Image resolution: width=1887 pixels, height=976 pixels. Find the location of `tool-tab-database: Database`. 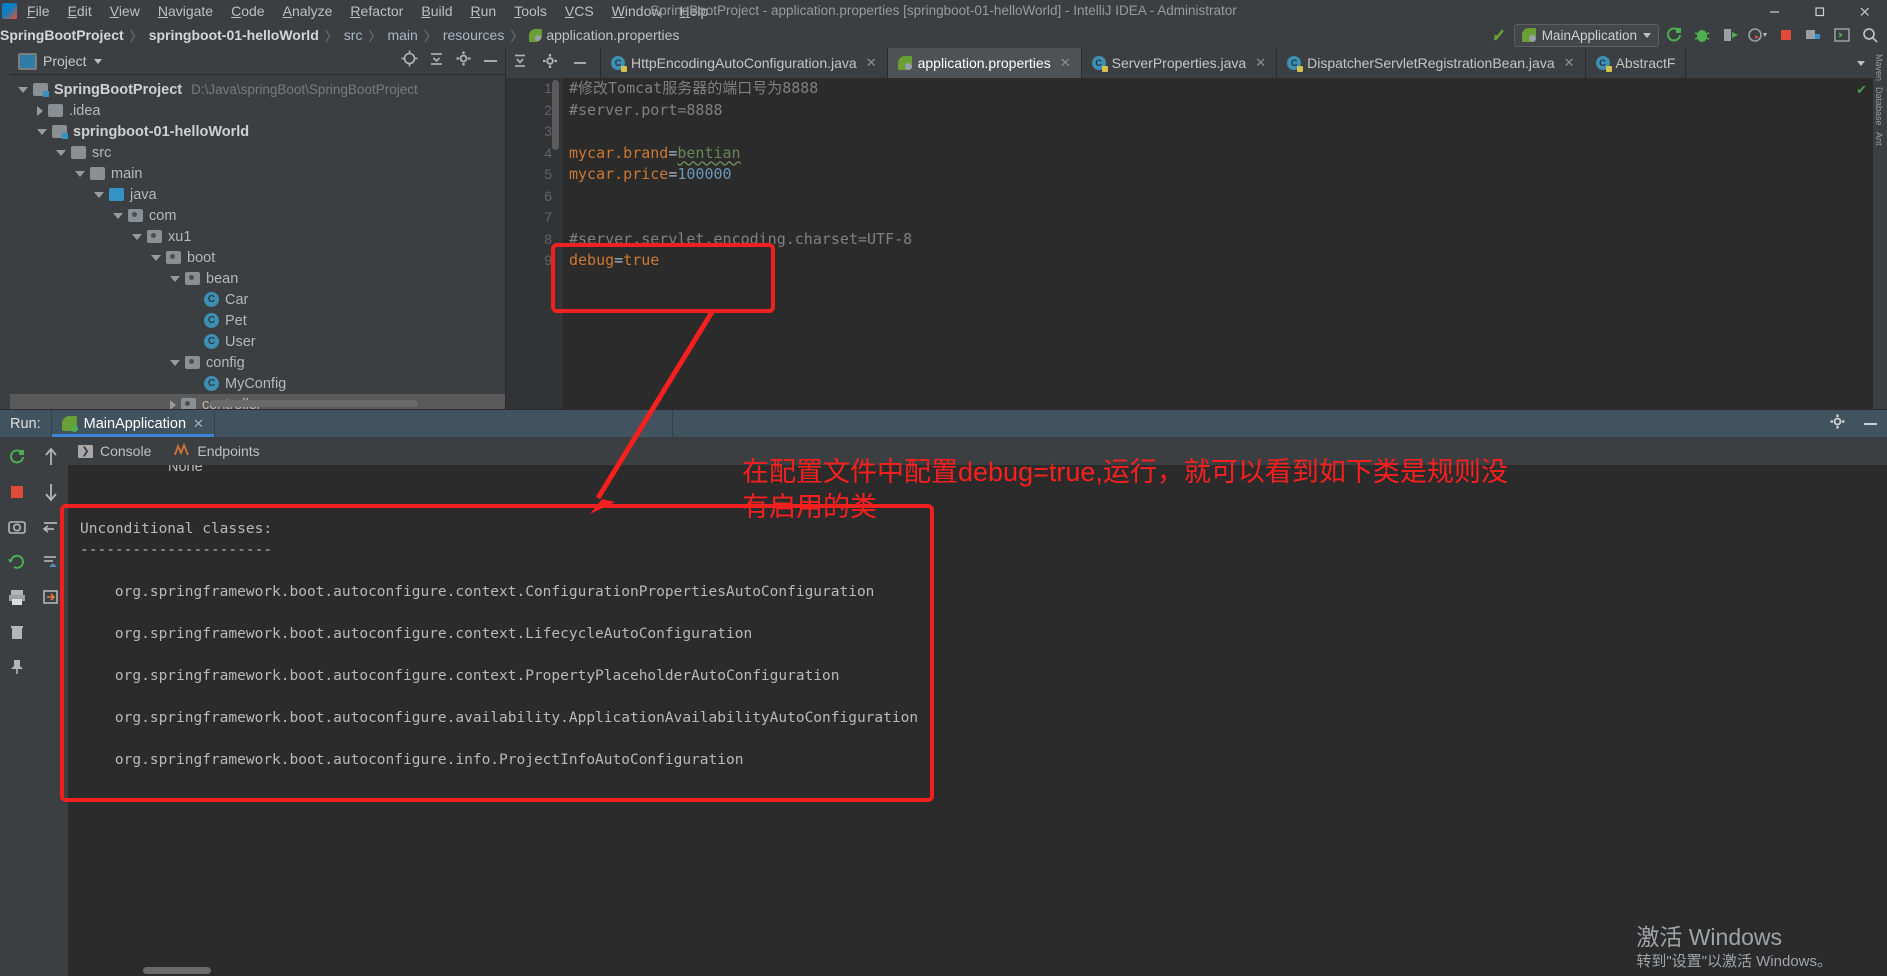

tool-tab-database: Database is located at coordinates (1879, 106).